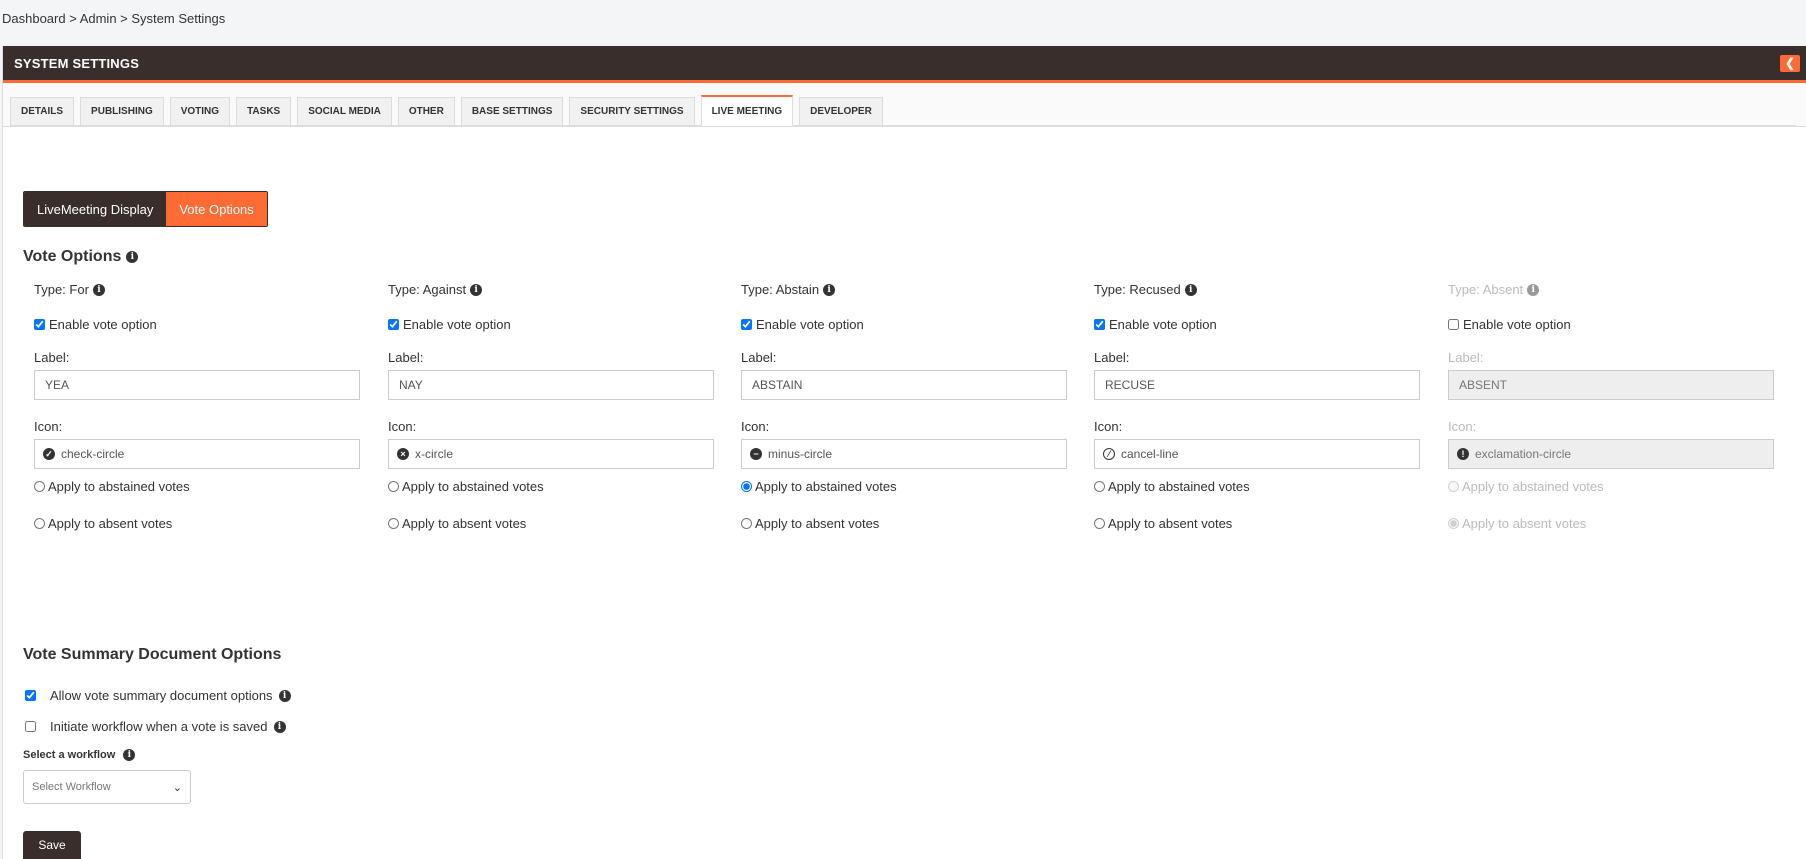  I want to click on vote-type-label: Type: Abstain, so click(780, 289).